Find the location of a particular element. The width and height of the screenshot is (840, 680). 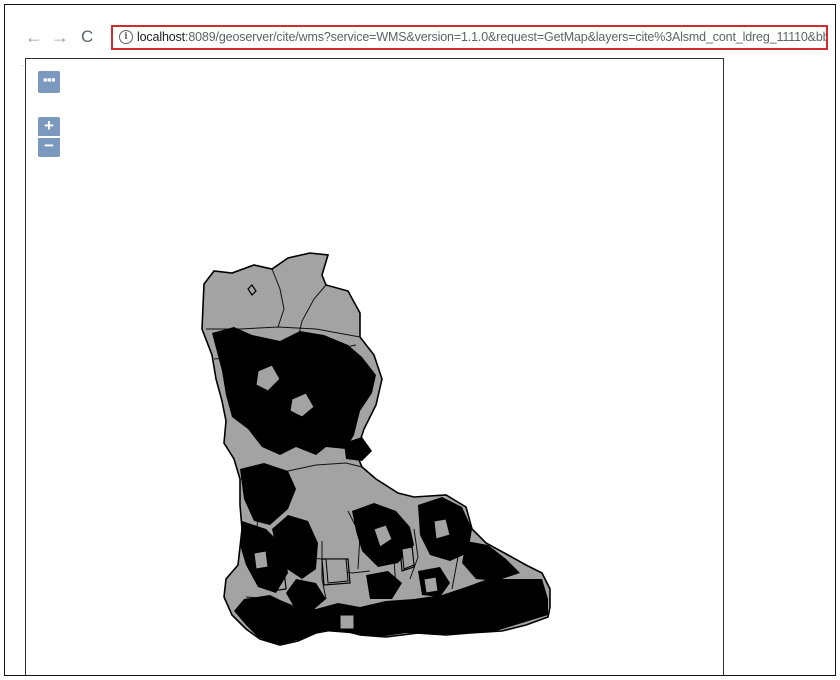

url-host: localhost is located at coordinates (161, 37).